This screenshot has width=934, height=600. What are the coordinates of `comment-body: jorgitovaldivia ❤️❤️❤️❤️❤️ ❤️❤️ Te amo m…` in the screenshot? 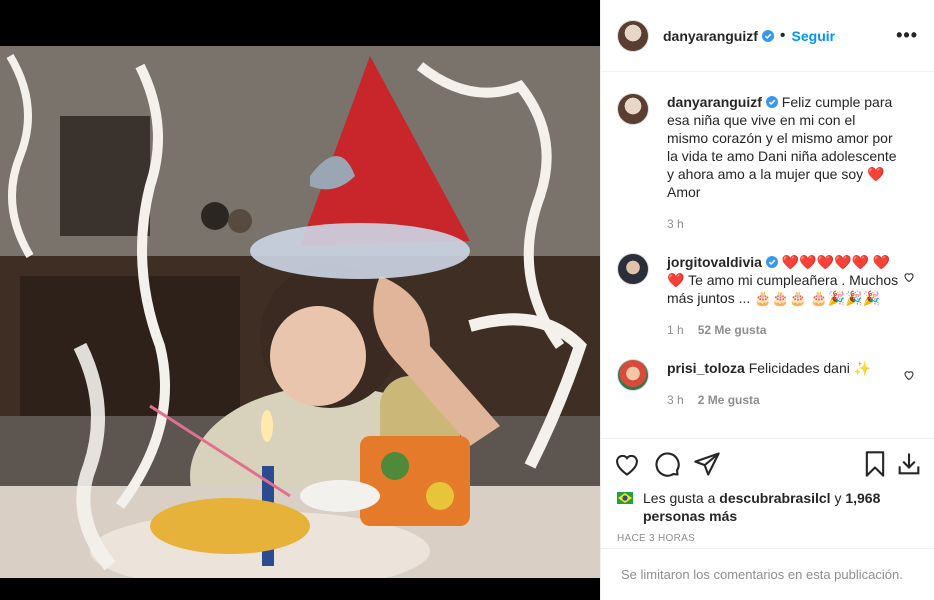 It's located at (783, 296).